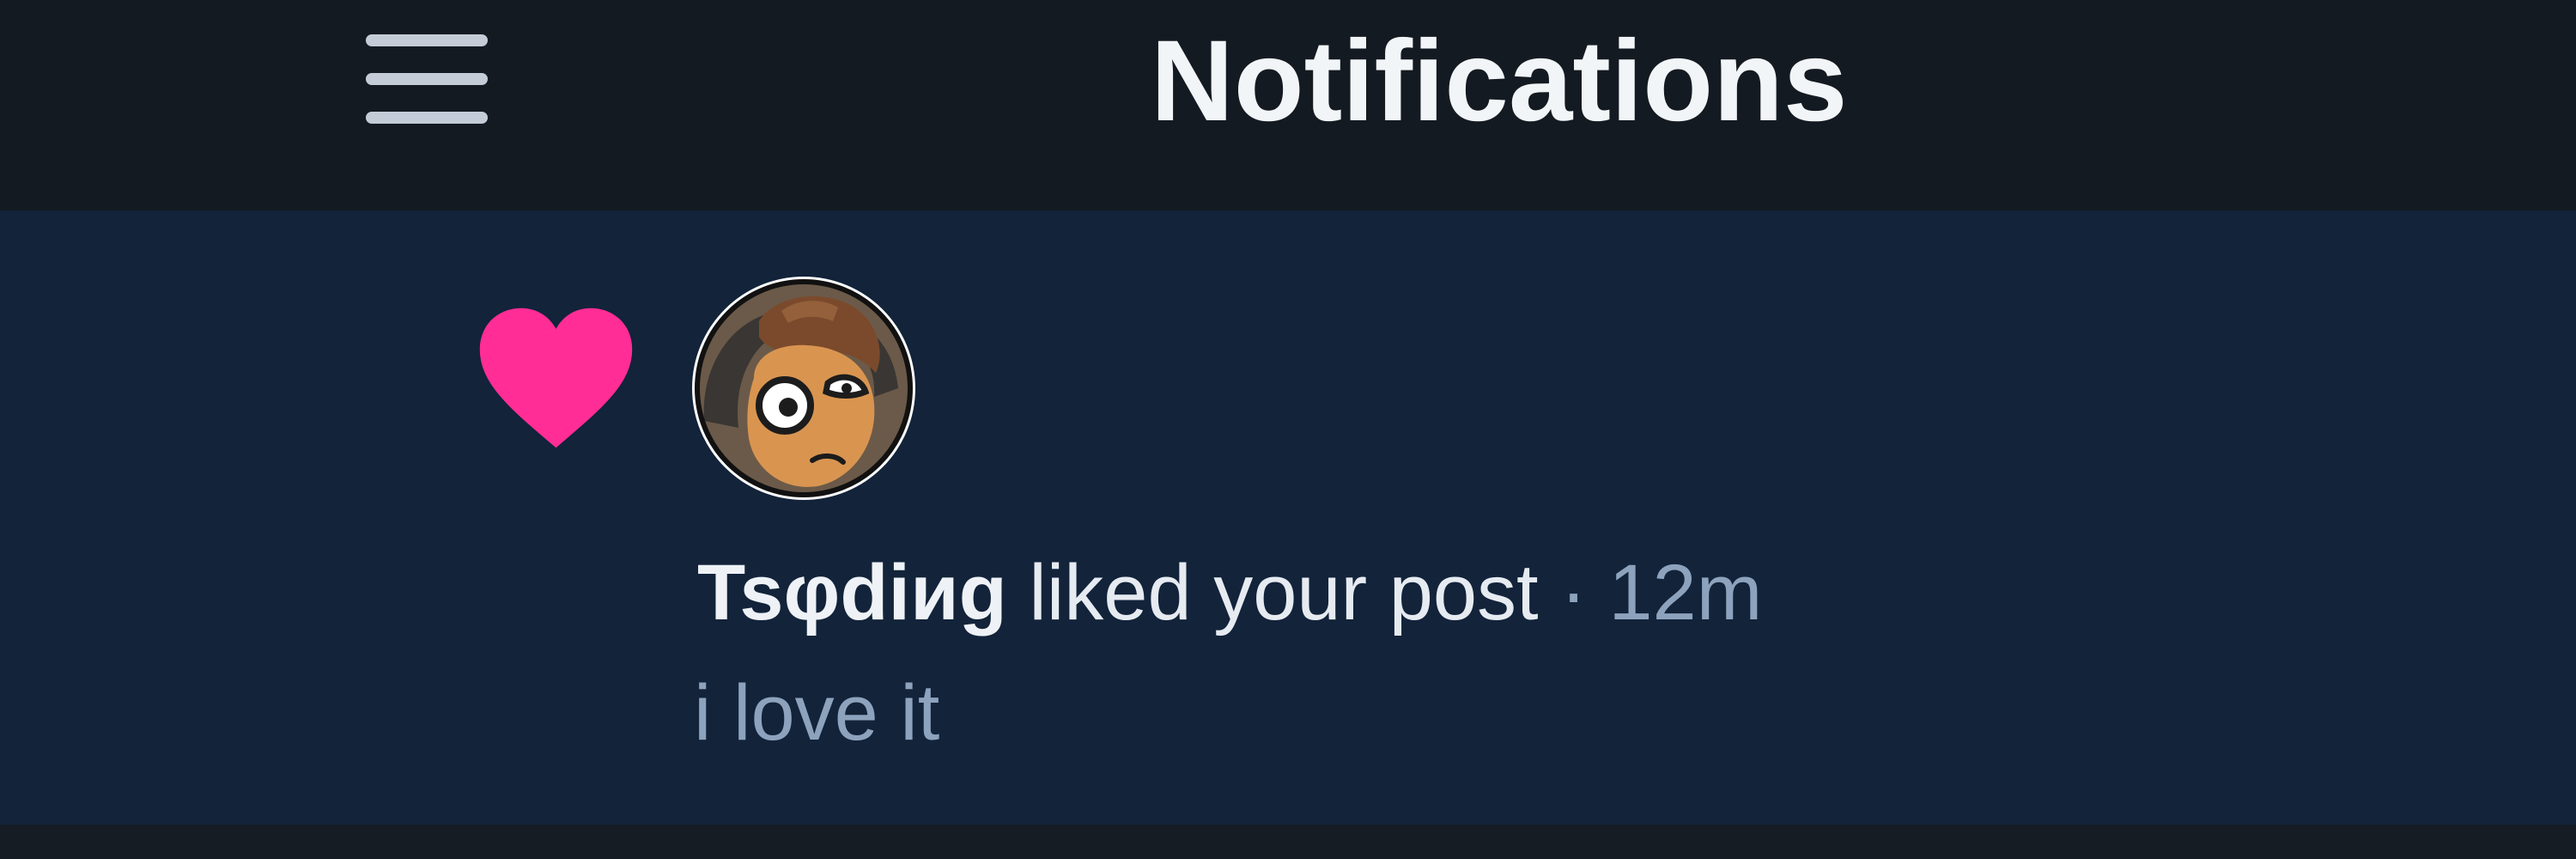  I want to click on notification-divider, so click(1288, 842).